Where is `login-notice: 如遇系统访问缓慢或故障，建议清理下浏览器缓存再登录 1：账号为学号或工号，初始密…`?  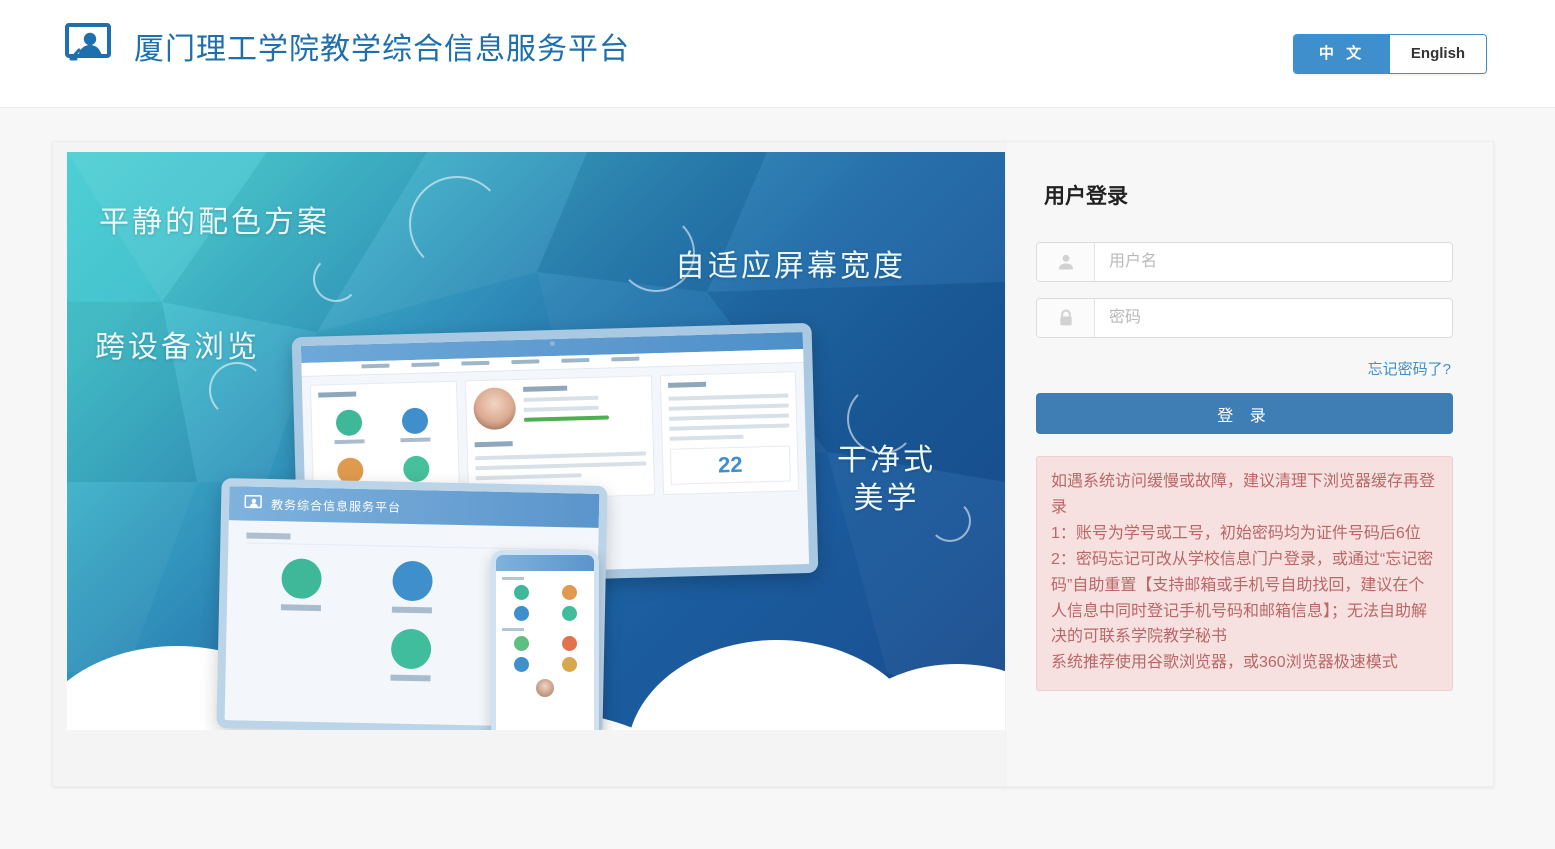 login-notice: 如遇系统访问缓慢或故障，建议清理下浏览器缓存再登录 1：账号为学号或工号，初始密… is located at coordinates (1244, 574).